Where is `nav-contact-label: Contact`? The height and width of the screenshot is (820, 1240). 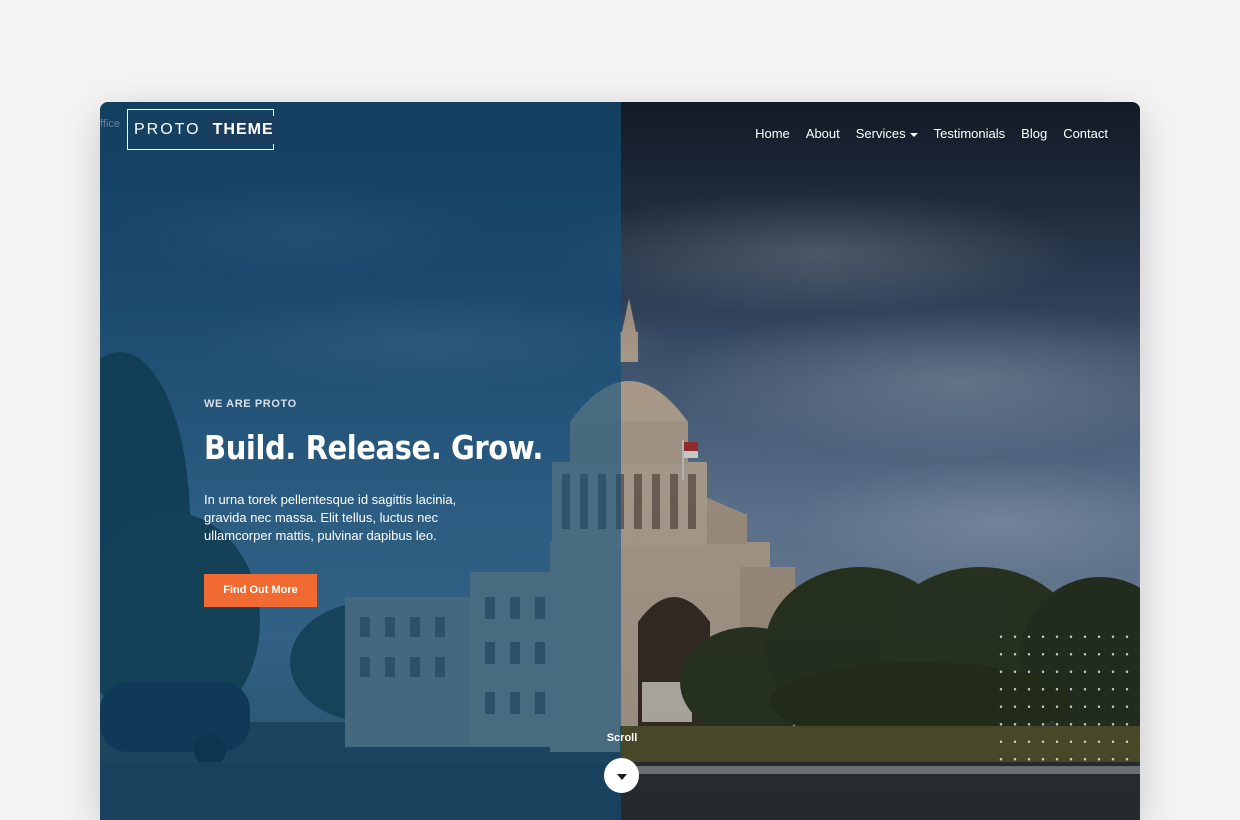
nav-contact-label: Contact is located at coordinates (1085, 133).